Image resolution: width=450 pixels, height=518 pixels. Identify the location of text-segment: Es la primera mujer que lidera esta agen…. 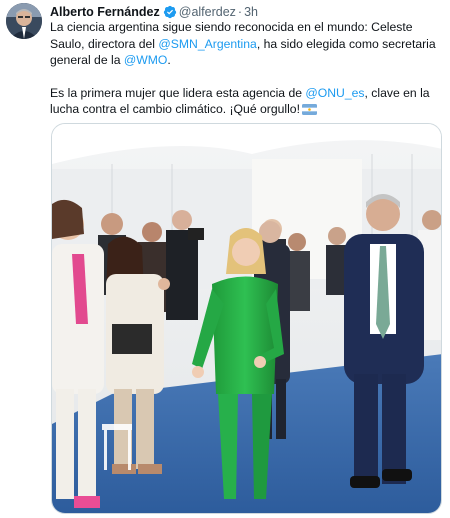
(178, 92).